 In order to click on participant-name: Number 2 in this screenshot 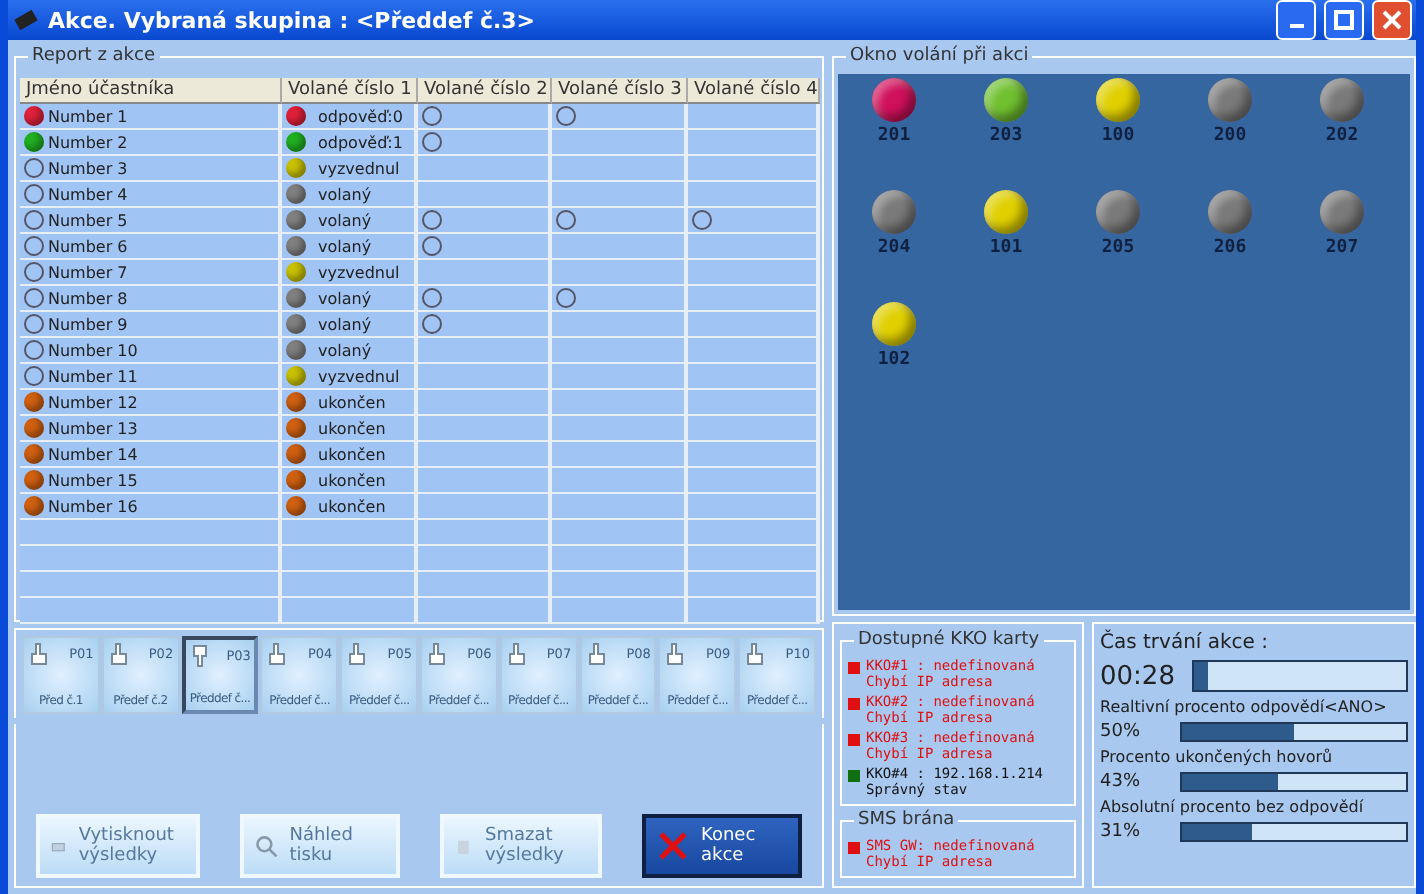, I will do `click(88, 142)`.